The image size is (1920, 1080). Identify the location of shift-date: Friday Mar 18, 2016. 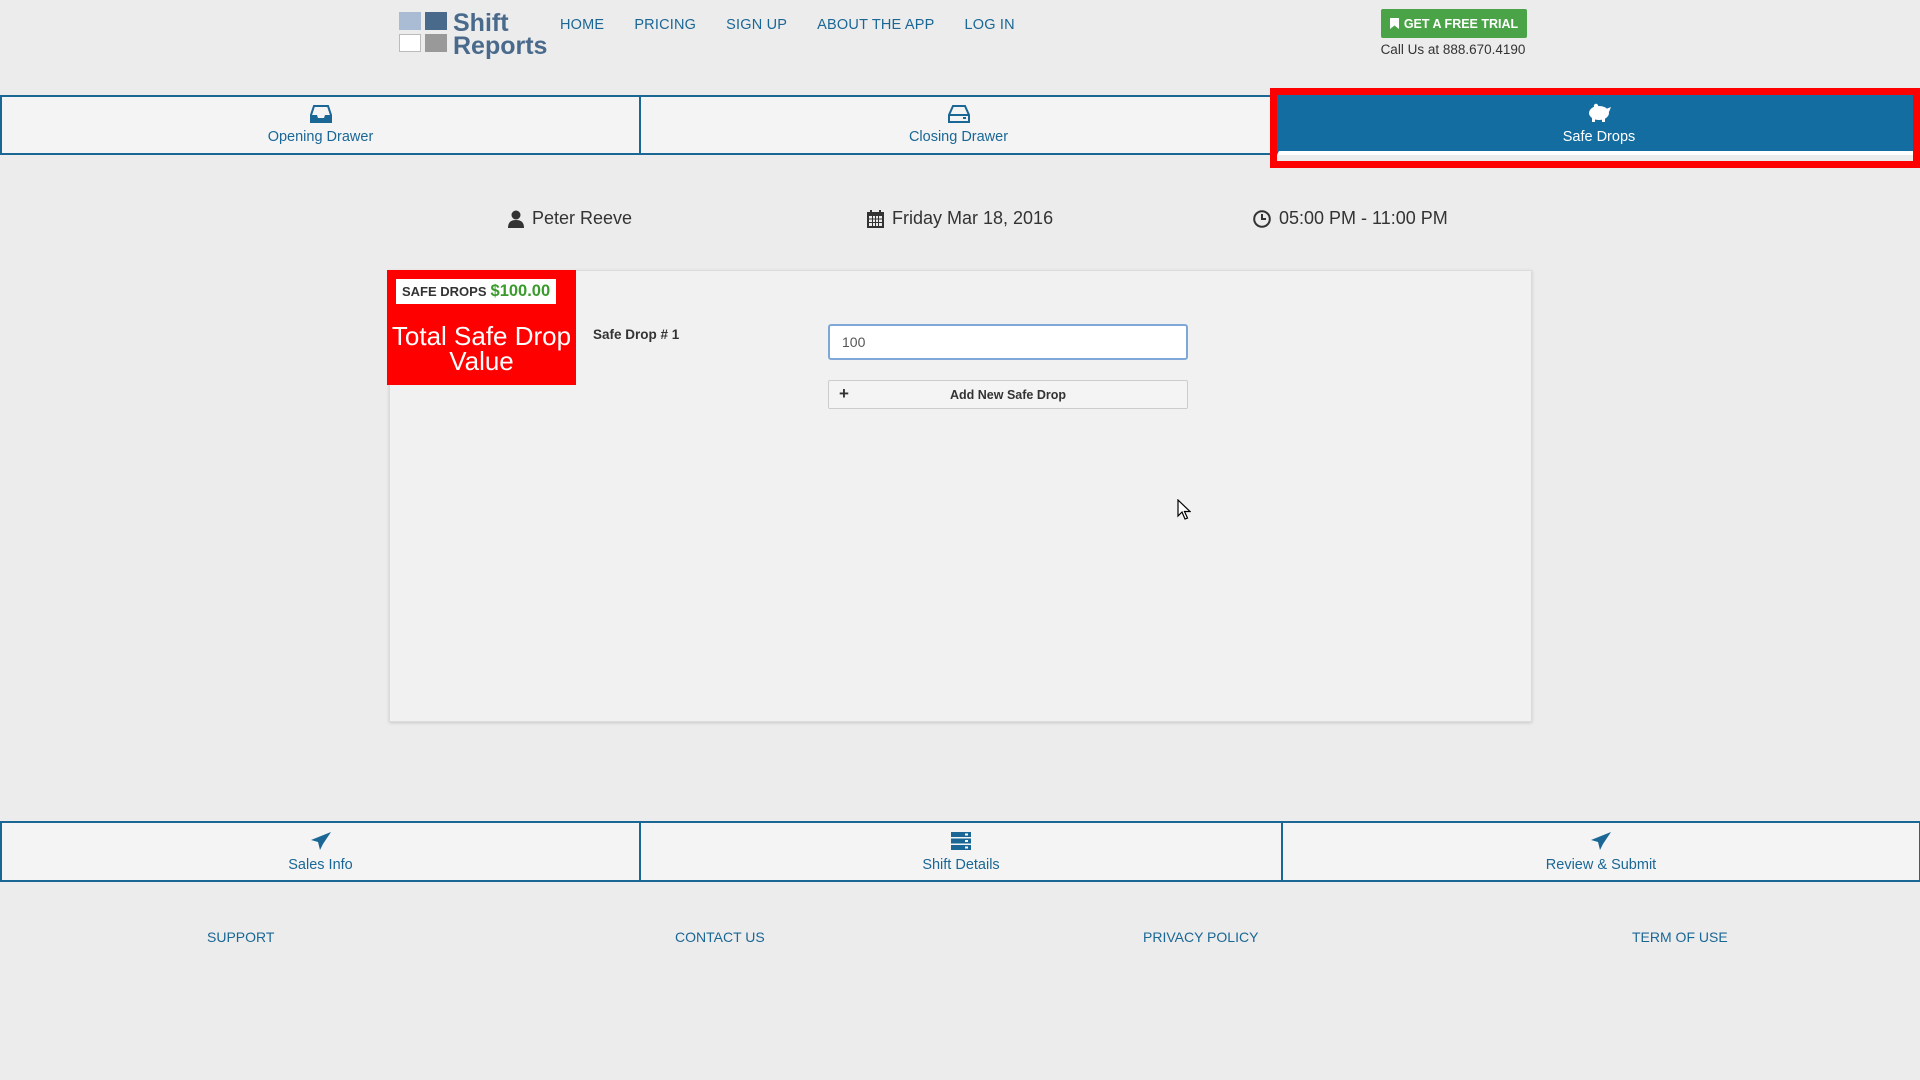
(960, 218).